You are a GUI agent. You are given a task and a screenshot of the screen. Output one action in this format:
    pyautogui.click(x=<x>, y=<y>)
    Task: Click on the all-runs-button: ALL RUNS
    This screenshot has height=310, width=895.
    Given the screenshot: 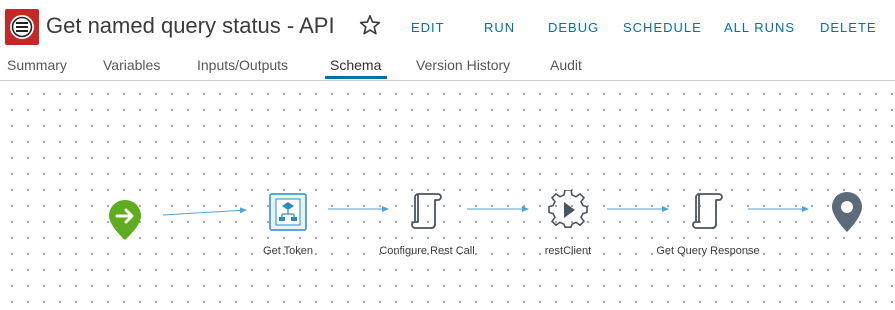 What is the action you would take?
    pyautogui.click(x=759, y=28)
    